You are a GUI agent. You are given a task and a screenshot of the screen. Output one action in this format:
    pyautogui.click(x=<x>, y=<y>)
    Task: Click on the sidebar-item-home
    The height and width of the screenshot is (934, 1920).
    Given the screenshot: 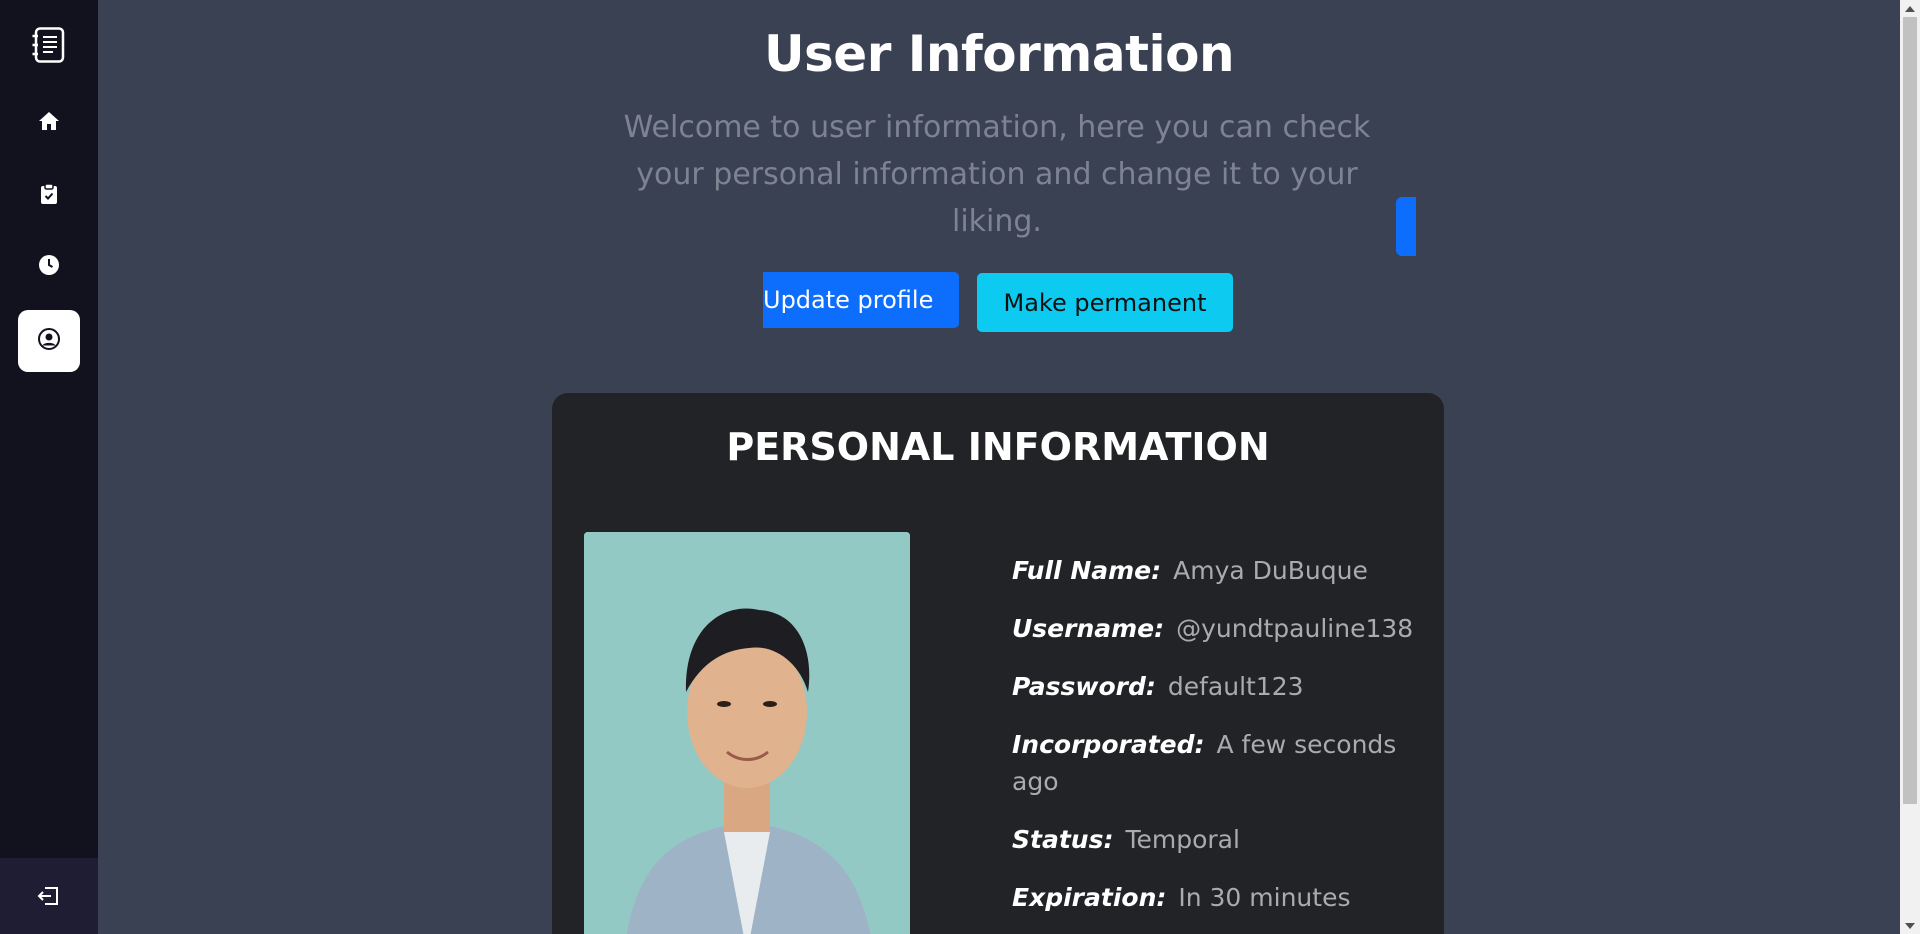 What is the action you would take?
    pyautogui.click(x=49, y=123)
    